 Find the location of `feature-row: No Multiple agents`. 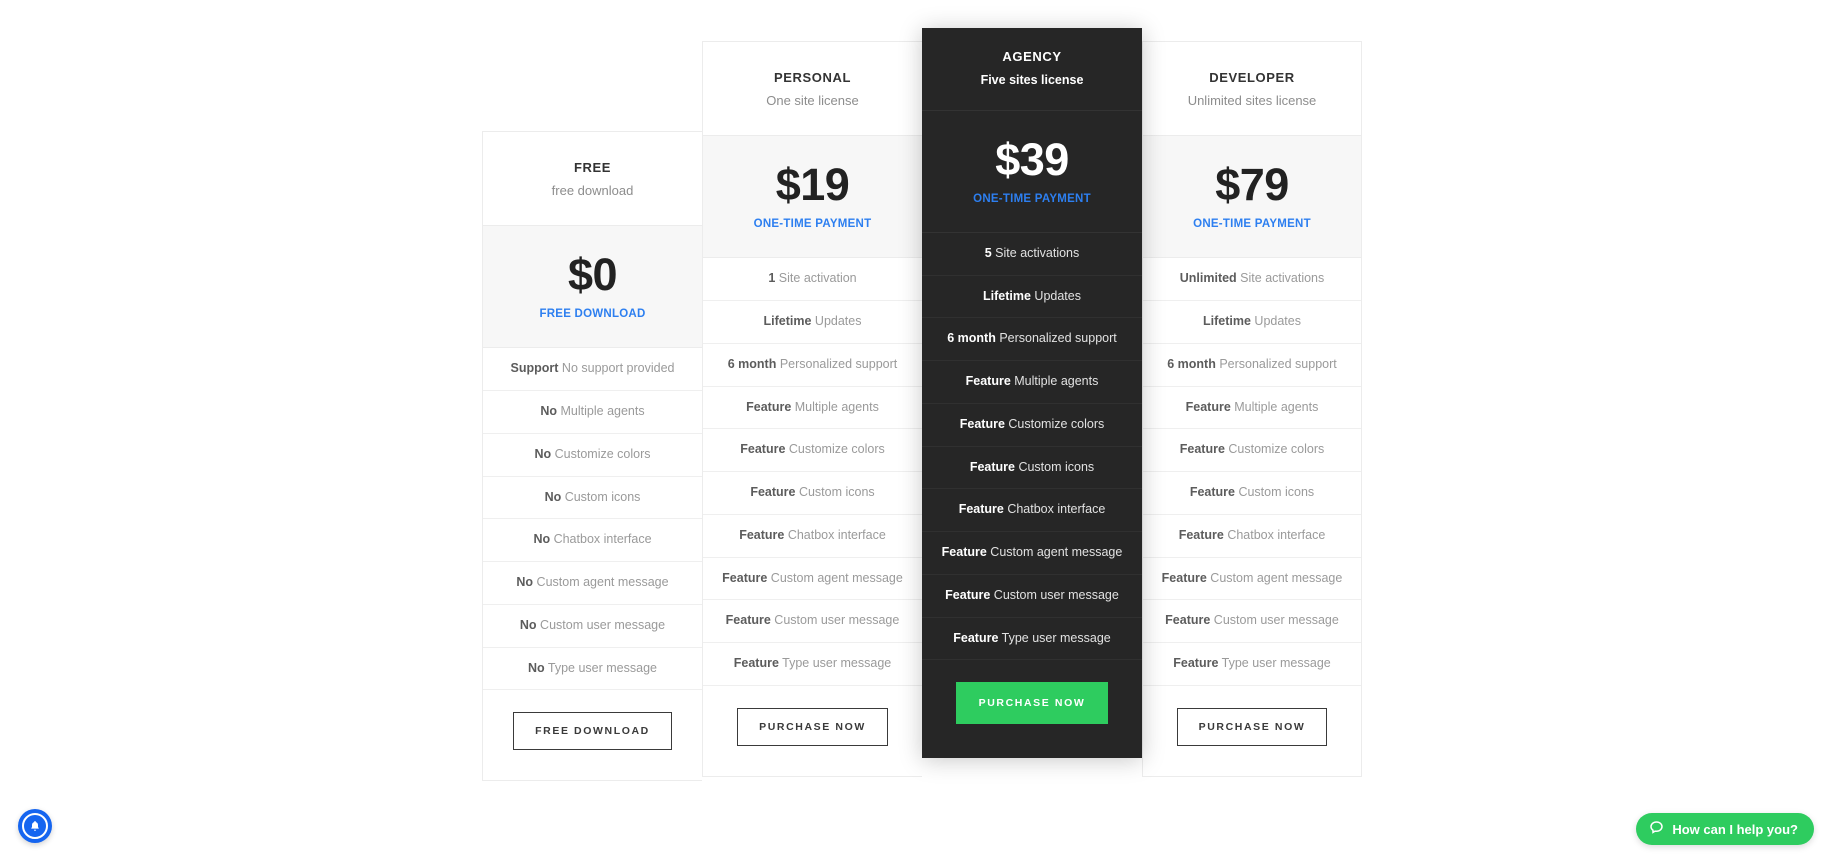

feature-row: No Multiple agents is located at coordinates (592, 412).